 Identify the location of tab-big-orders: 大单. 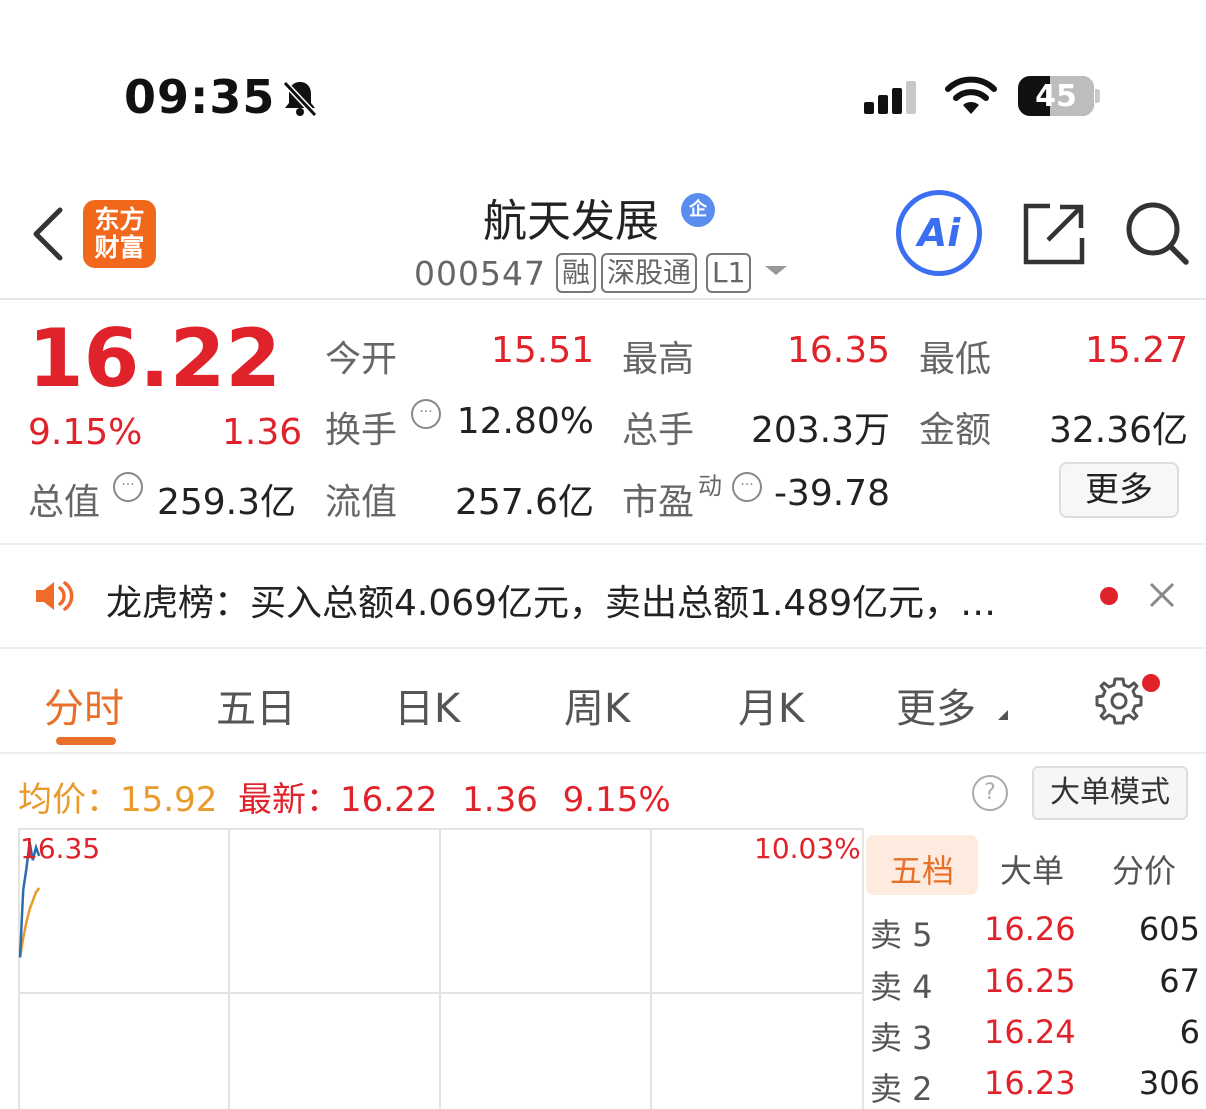
(1032, 869).